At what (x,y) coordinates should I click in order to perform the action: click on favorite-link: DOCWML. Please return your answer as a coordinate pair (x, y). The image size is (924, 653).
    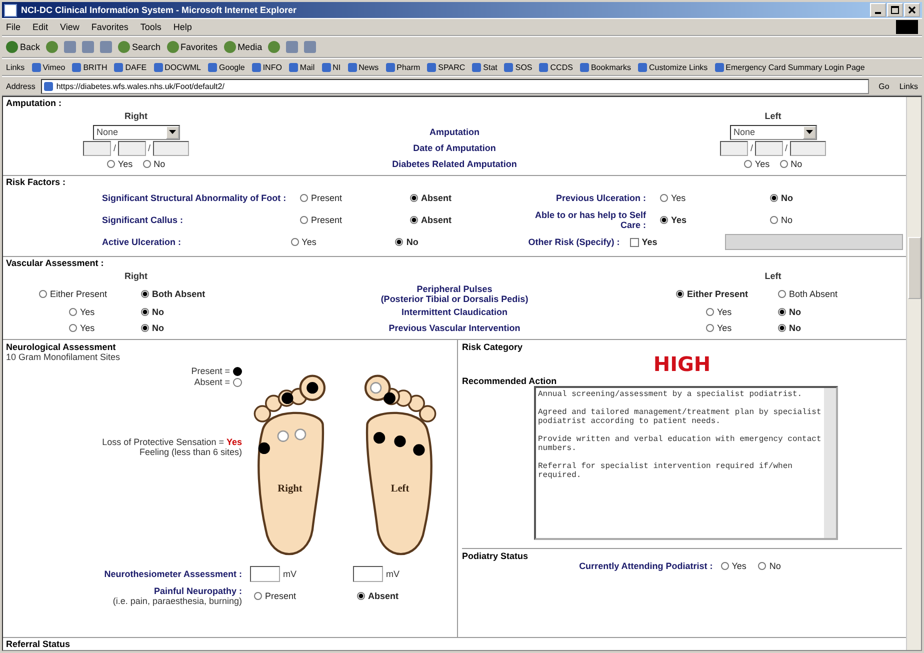
    Looking at the image, I should click on (178, 67).